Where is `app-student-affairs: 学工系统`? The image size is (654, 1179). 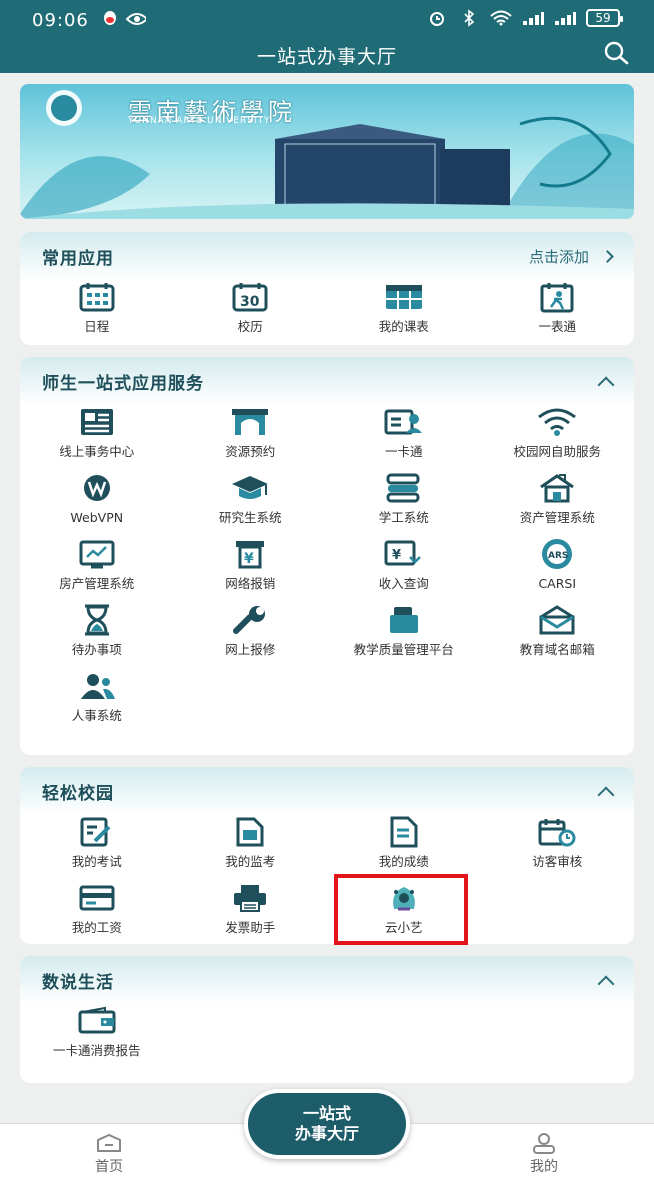 app-student-affairs: 学工系统 is located at coordinates (404, 498).